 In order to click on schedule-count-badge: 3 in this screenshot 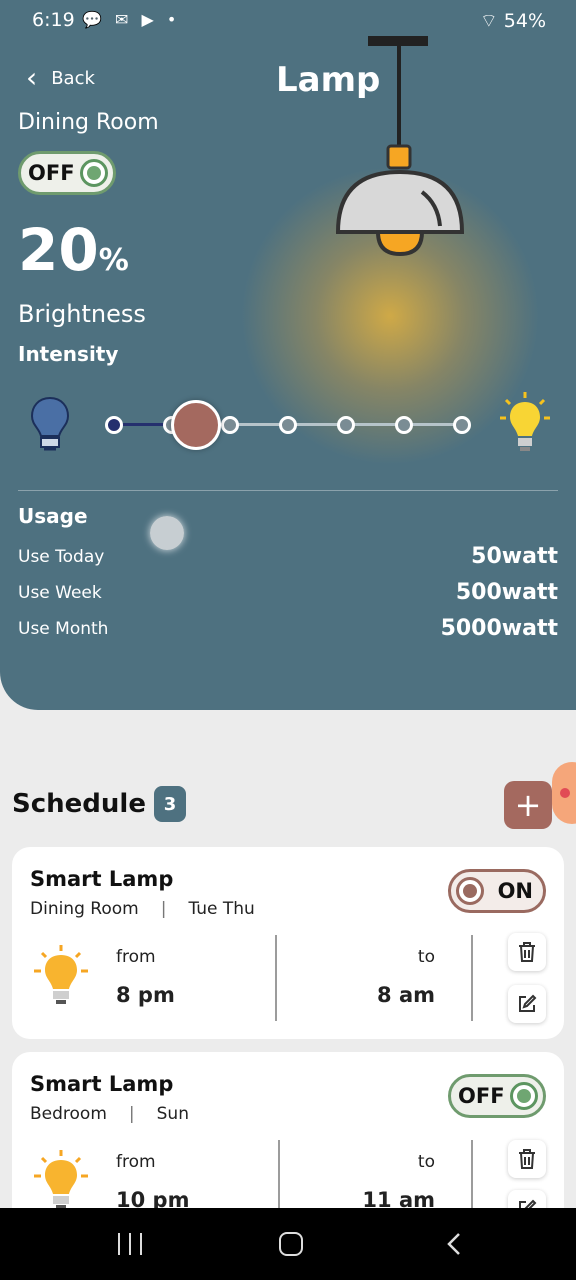, I will do `click(169, 804)`.